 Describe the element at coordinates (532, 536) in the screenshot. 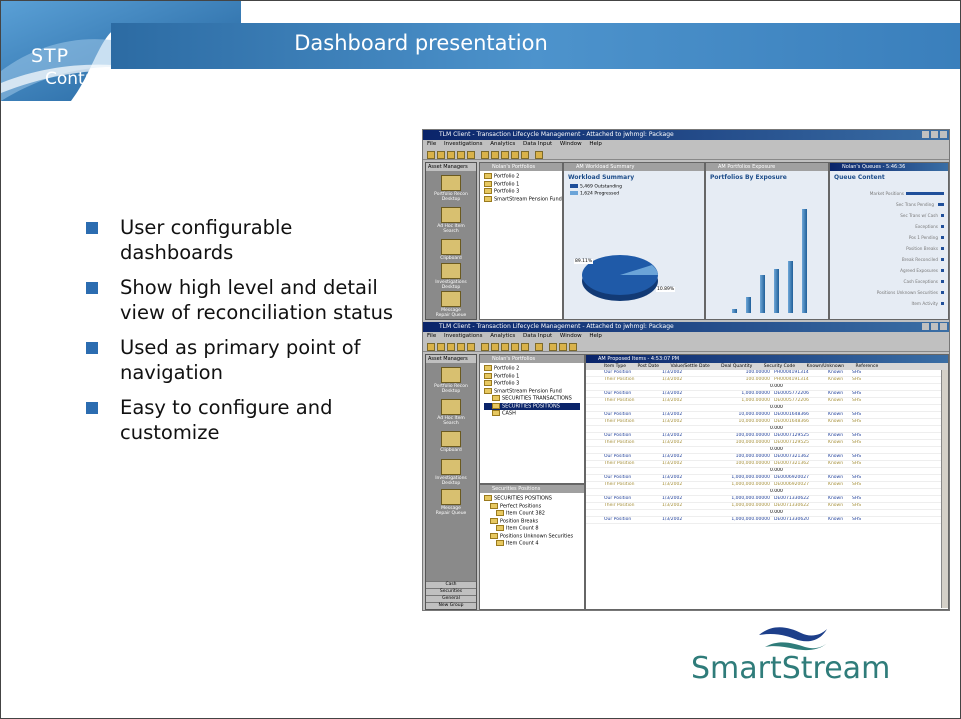

I see `tree-item: Positions Unknown Securities` at that location.